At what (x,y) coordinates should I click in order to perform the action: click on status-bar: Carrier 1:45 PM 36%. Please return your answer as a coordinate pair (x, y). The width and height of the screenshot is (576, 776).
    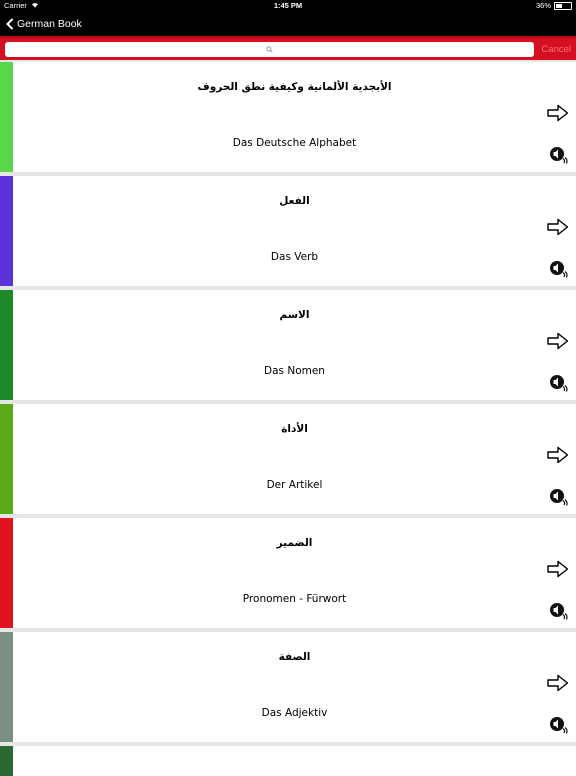
    Looking at the image, I should click on (288, 6).